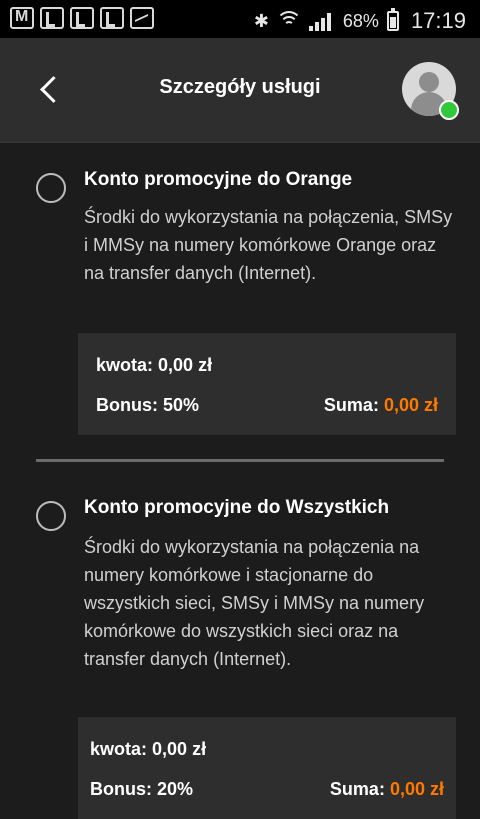 This screenshot has height=819, width=480. What do you see at coordinates (142, 18) in the screenshot?
I see `gallery-icon` at bounding box center [142, 18].